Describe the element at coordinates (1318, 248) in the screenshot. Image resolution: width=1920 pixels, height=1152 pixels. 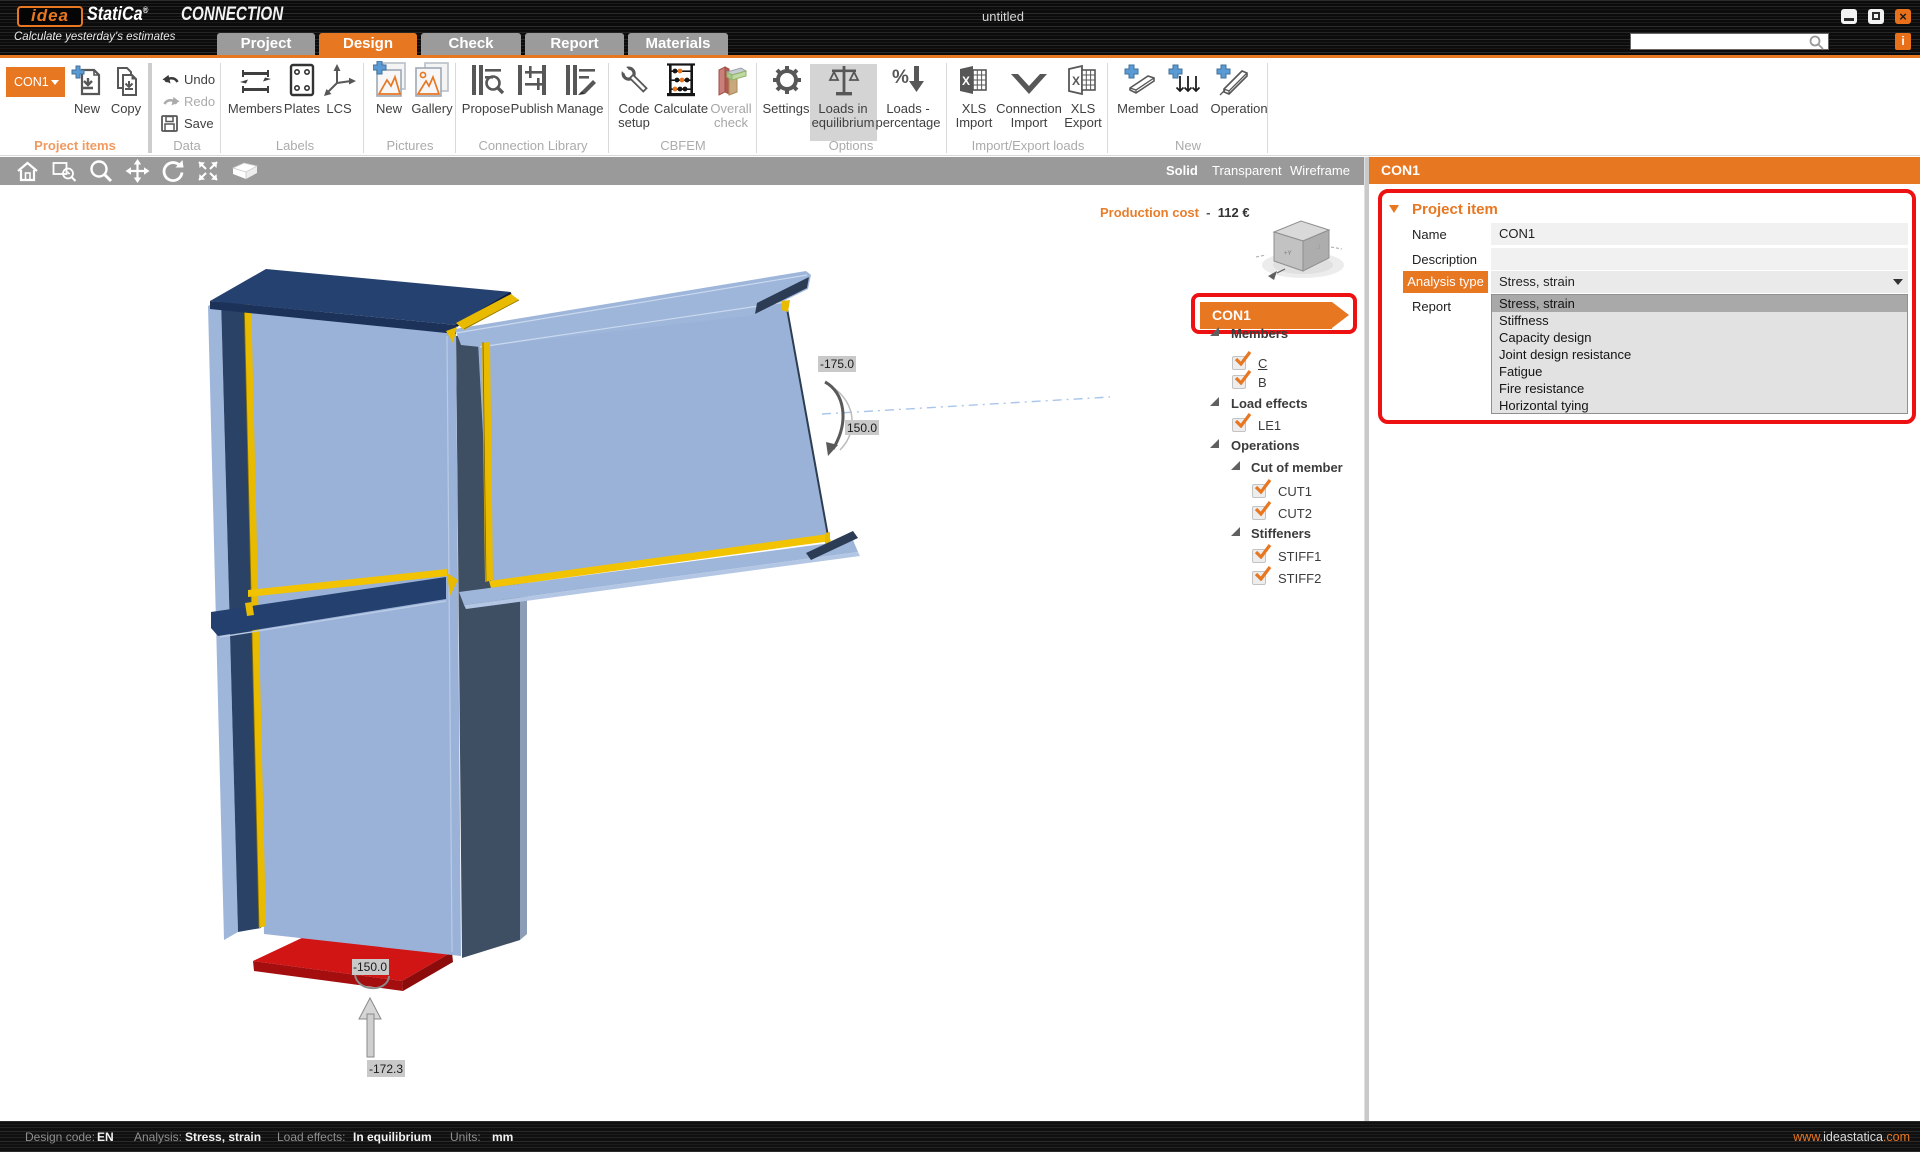
I see `svg-text: J` at that location.